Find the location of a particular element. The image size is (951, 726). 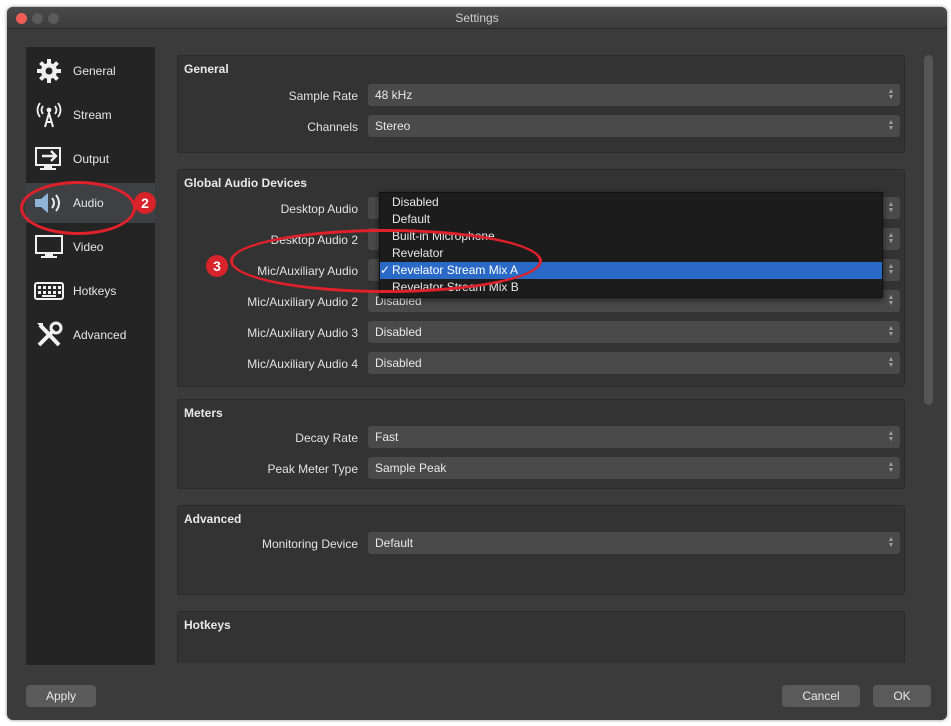

sidebar-item-label: Stream is located at coordinates (92, 115).